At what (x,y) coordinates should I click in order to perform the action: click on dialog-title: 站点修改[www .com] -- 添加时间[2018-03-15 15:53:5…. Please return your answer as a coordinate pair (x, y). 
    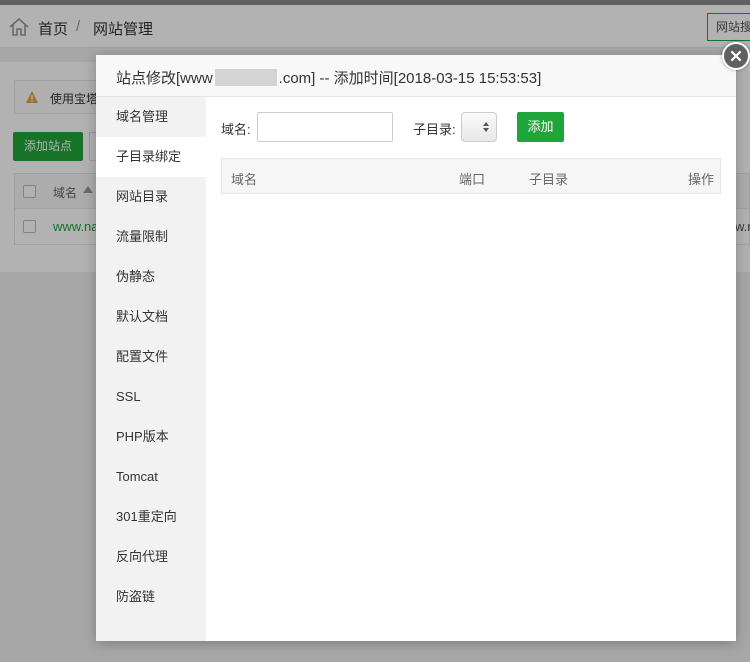
    Looking at the image, I should click on (328, 77).